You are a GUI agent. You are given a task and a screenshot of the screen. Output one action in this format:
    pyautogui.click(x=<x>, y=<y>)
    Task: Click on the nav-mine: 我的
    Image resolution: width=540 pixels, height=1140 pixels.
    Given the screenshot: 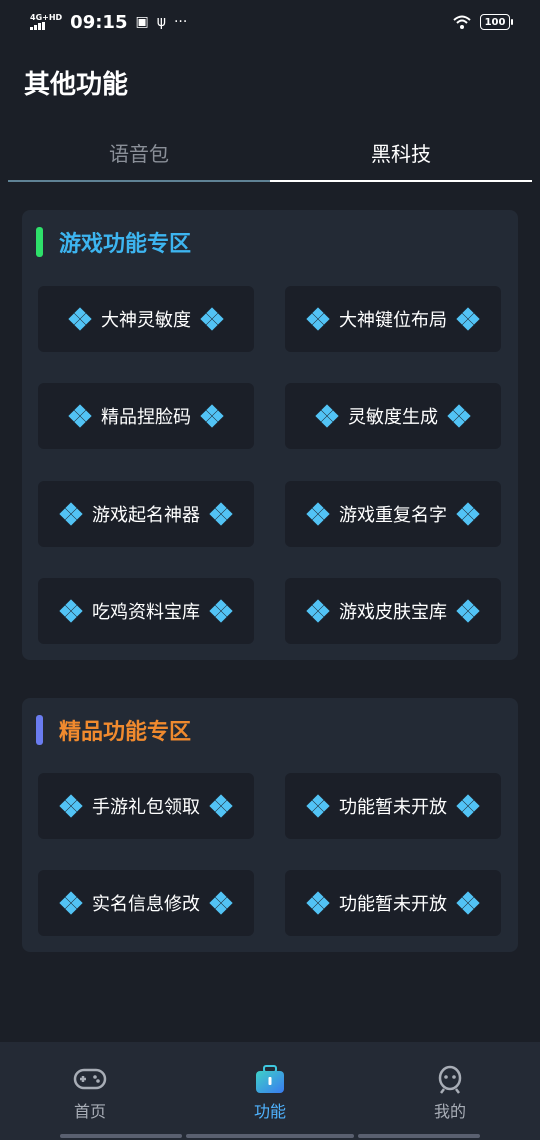 What is the action you would take?
    pyautogui.click(x=450, y=1091)
    